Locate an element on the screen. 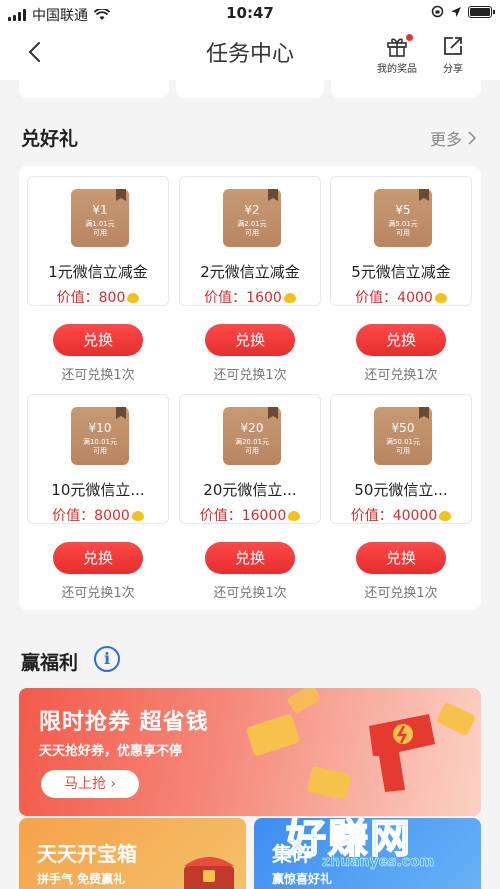 The width and height of the screenshot is (500, 889). gift-name: 5元微信立减金 is located at coordinates (401, 272).